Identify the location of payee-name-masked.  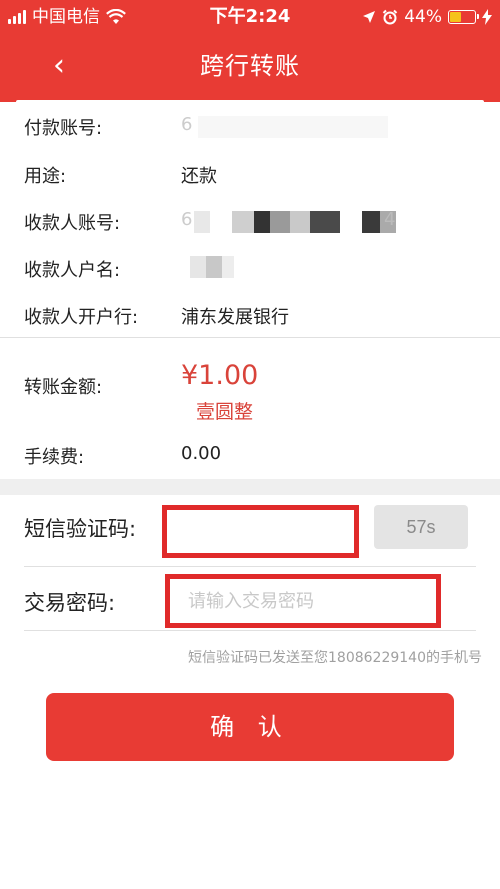
(212, 267).